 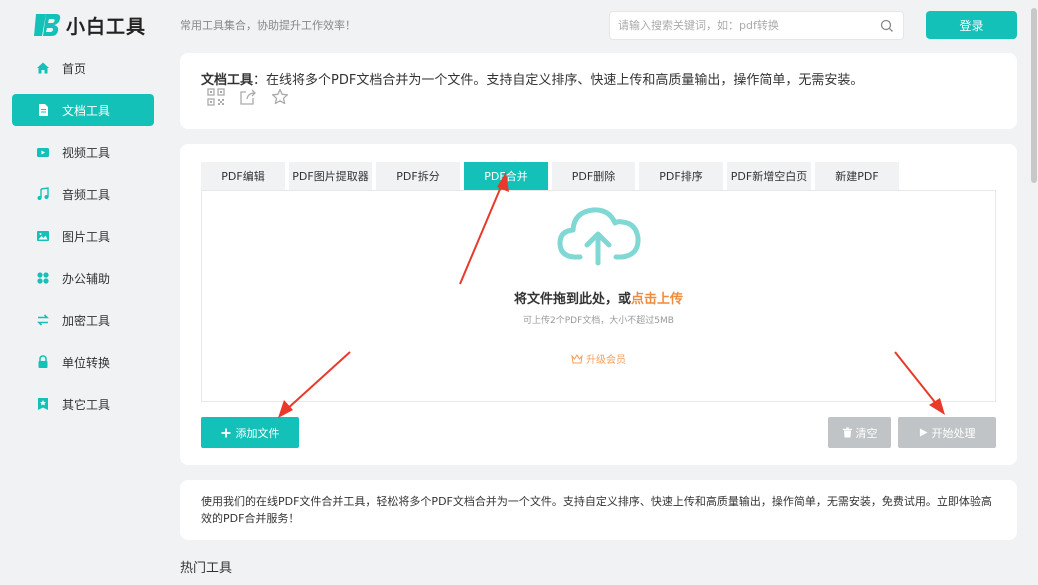 What do you see at coordinates (971, 25) in the screenshot?
I see `login-button: 登录` at bounding box center [971, 25].